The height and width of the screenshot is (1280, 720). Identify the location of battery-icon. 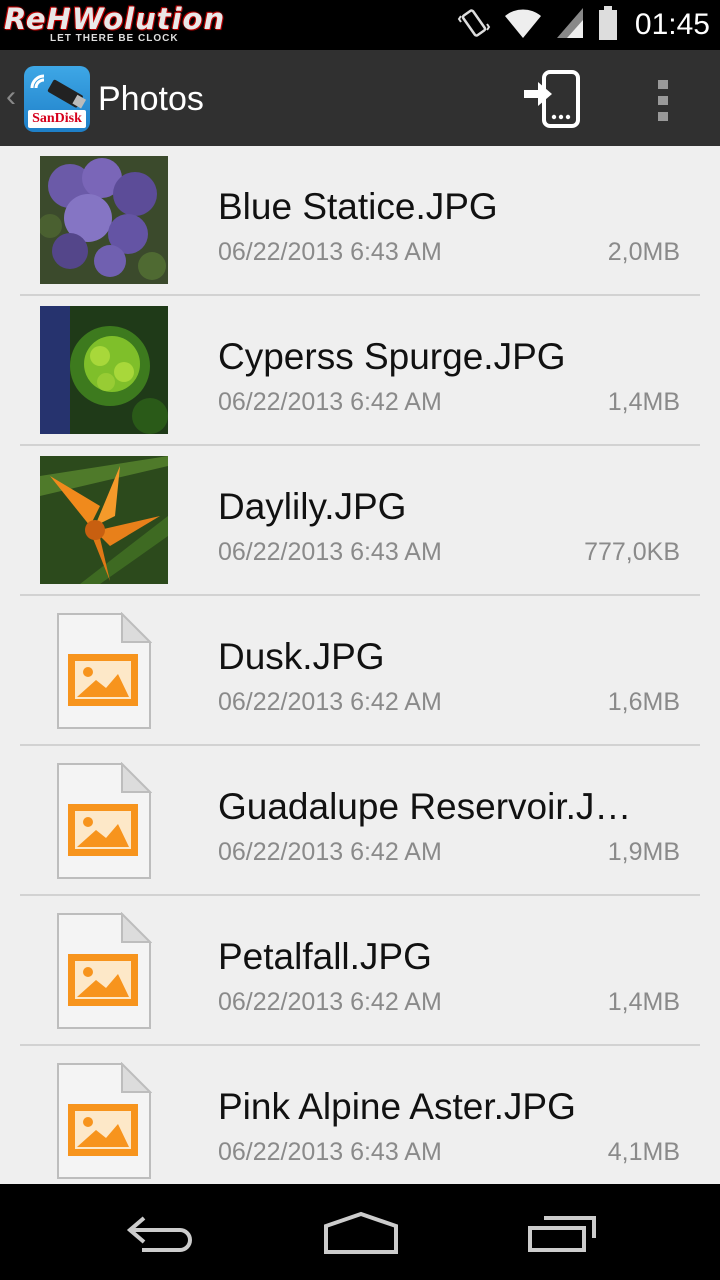
(608, 25).